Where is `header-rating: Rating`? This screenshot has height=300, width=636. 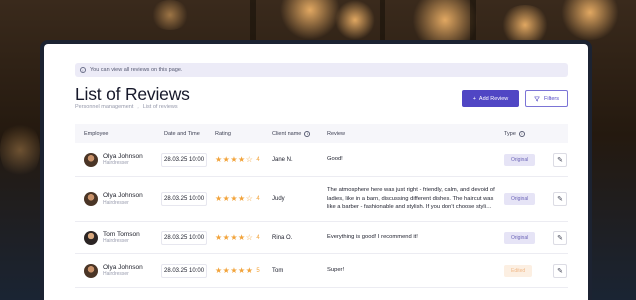 header-rating: Rating is located at coordinates (223, 133).